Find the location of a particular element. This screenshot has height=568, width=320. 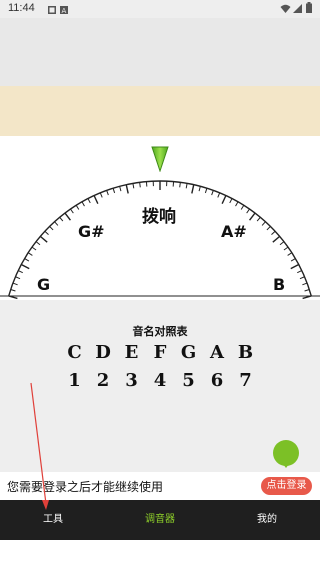

login-prompt-message: 您需要登录之后才能继续使用 is located at coordinates (85, 487).